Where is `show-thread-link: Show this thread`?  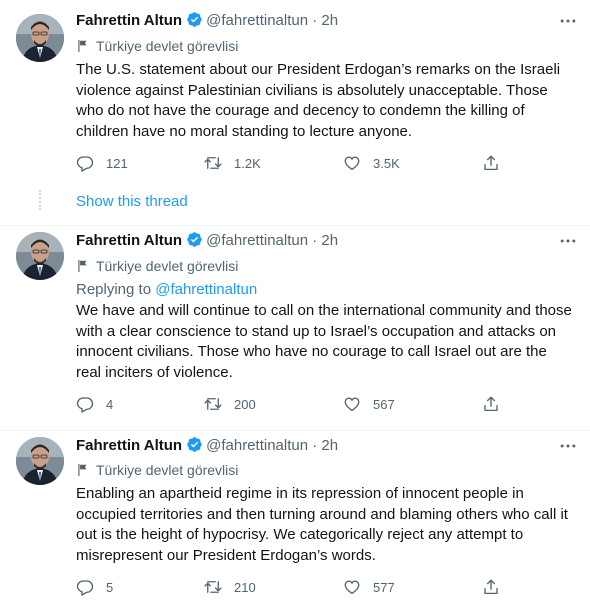
show-thread-link: Show this thread is located at coordinates (132, 202).